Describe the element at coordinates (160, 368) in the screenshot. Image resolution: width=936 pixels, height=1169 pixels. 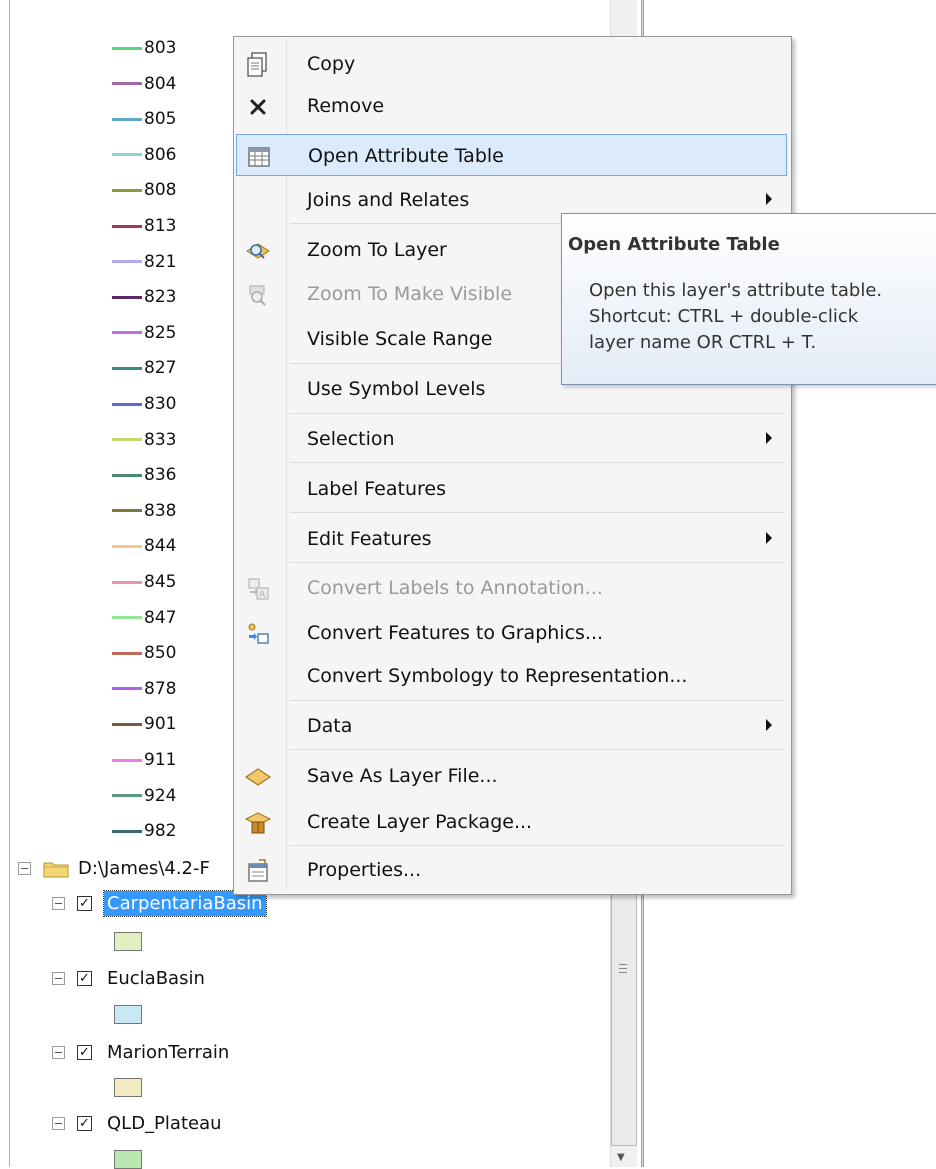
I see `legend-label: 827` at that location.